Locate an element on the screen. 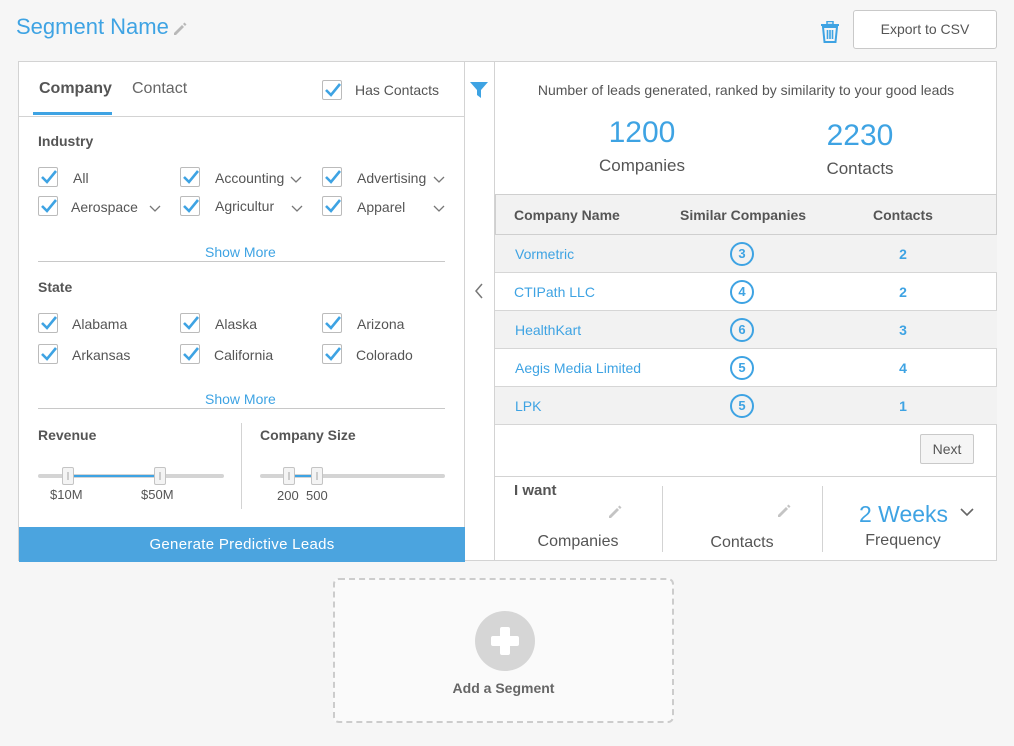 The width and height of the screenshot is (1014, 746). tab-contact: Contact is located at coordinates (159, 89).